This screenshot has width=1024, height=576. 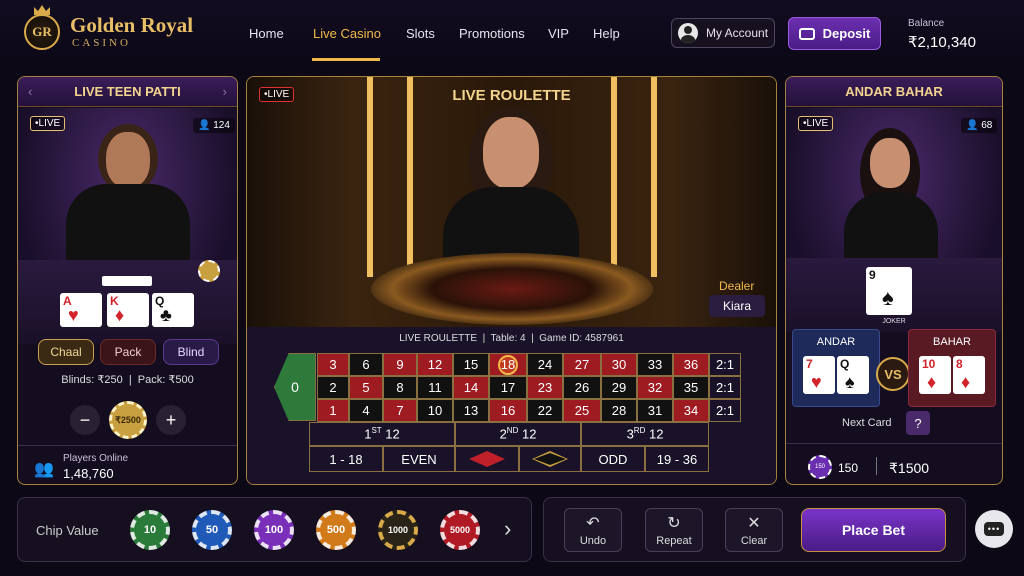 What do you see at coordinates (420, 33) in the screenshot?
I see `nav-slots: Slots` at bounding box center [420, 33].